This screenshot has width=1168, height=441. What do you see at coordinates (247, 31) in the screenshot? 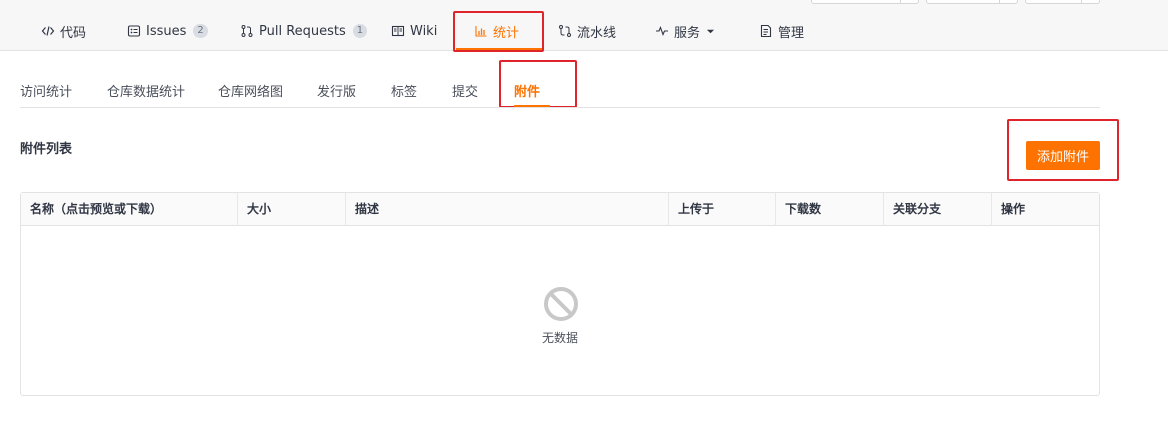
I see `pull-request-icon` at bounding box center [247, 31].